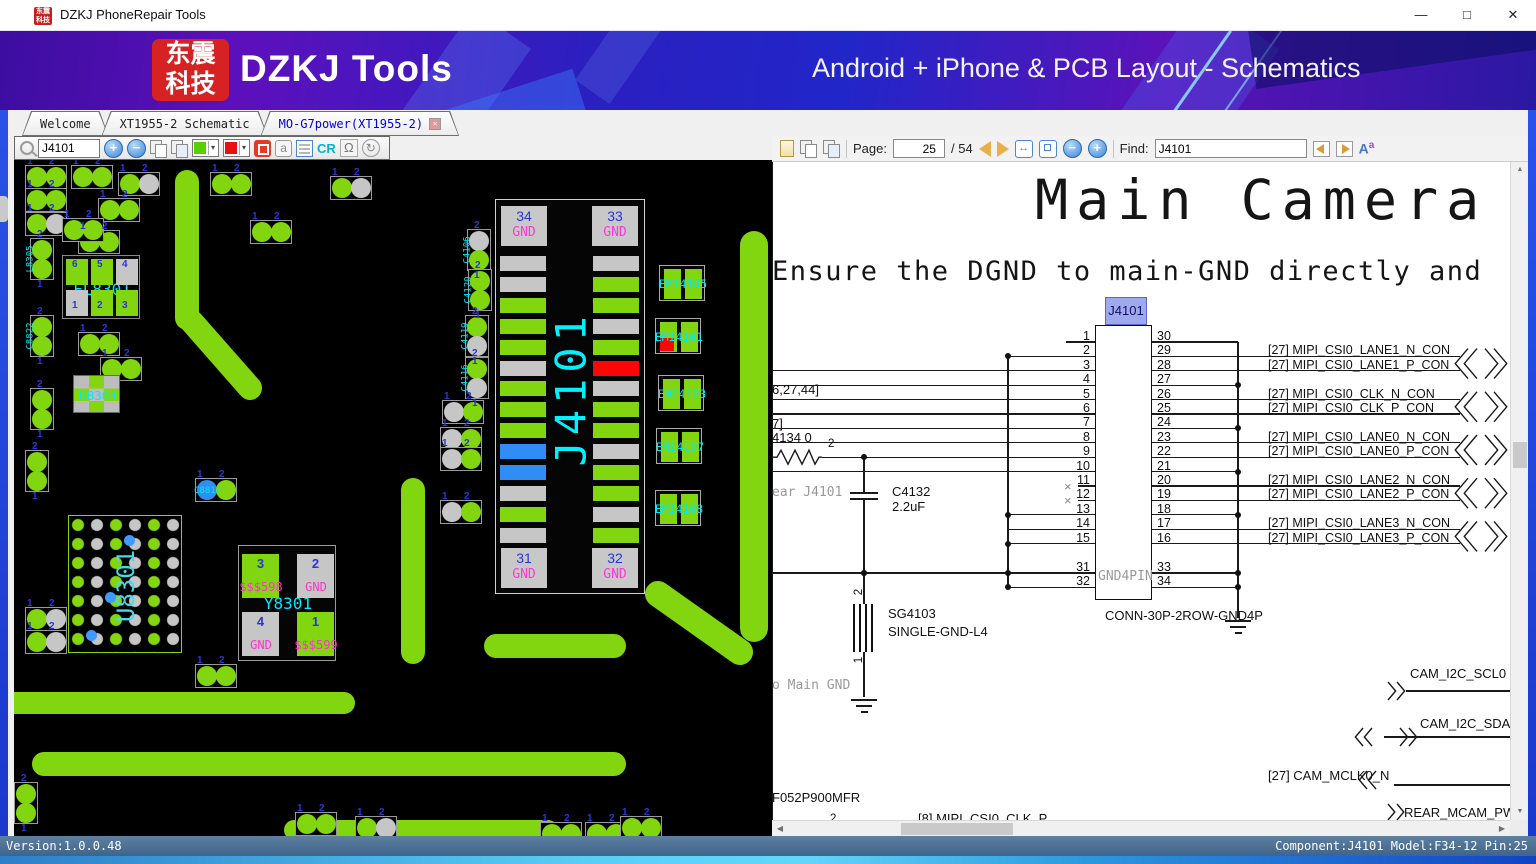 The height and width of the screenshot is (864, 1536). Describe the element at coordinates (326, 148) in the screenshot. I see `cr-toggle-button: CR` at that location.